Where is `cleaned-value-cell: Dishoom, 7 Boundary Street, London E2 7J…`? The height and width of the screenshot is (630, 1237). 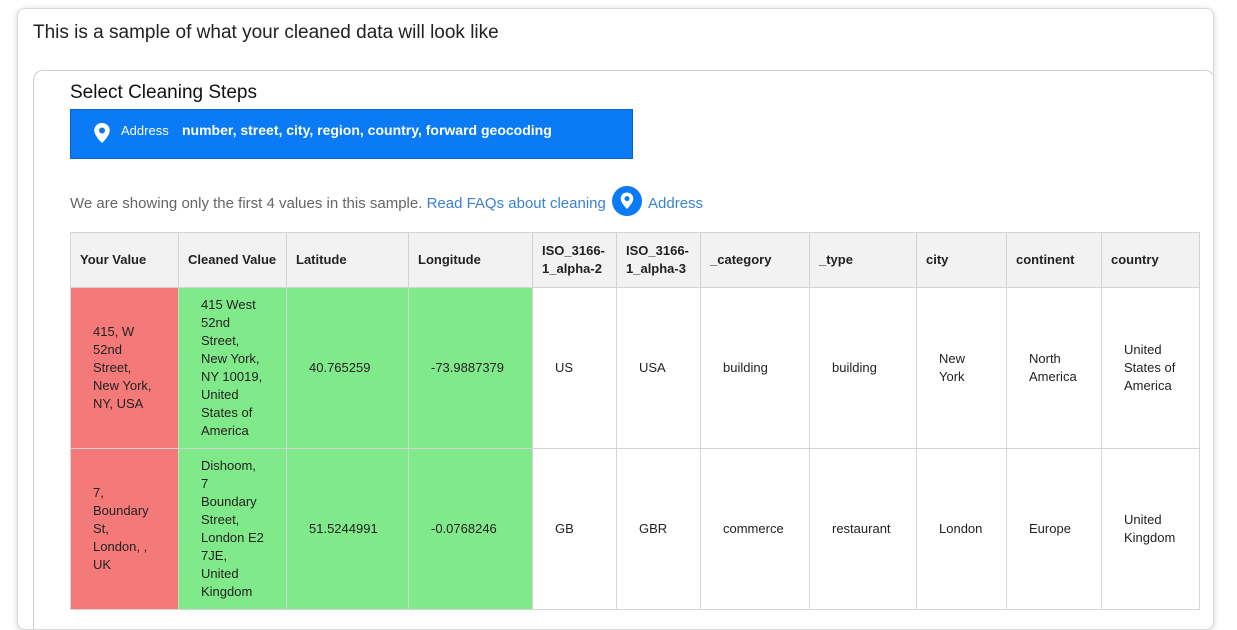 cleaned-value-cell: Dishoom, 7 Boundary Street, London E2 7J… is located at coordinates (232, 529).